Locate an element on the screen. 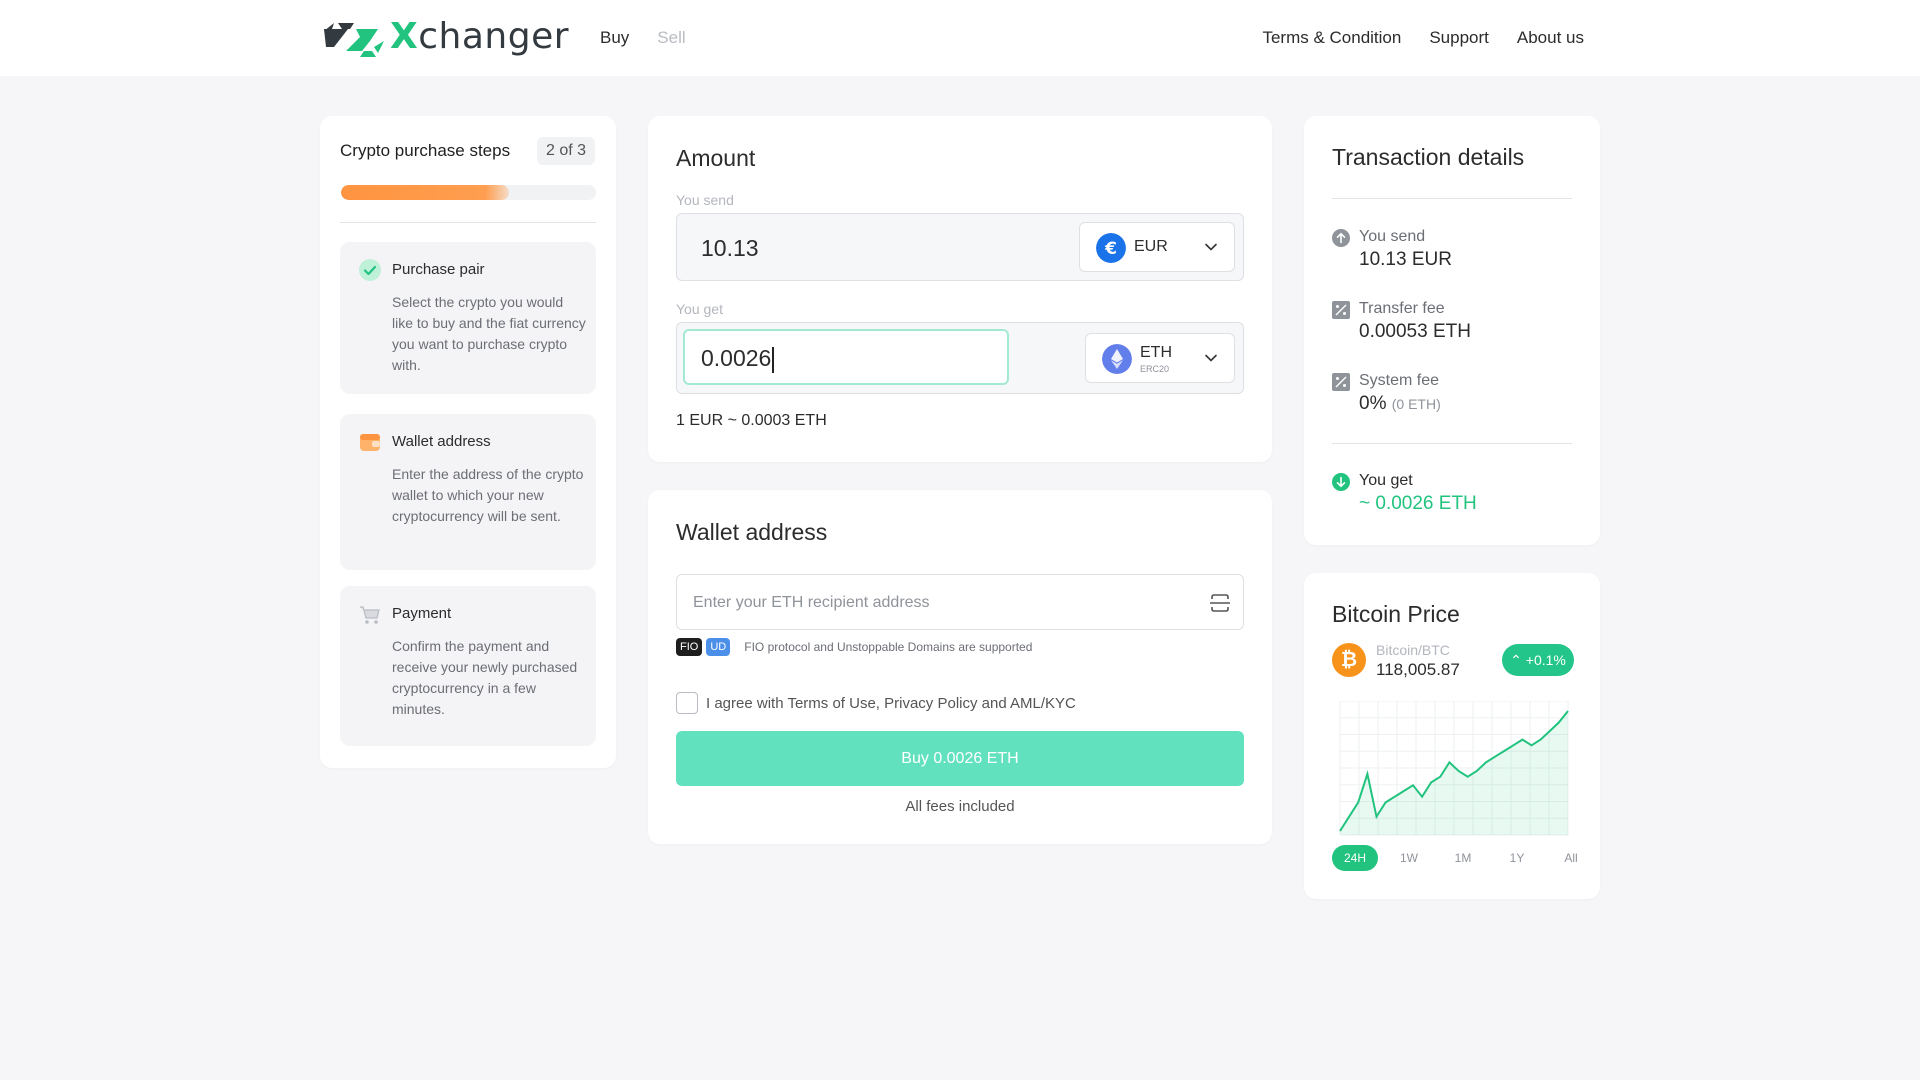 The width and height of the screenshot is (1920, 1080). fees-note: All fees included is located at coordinates (960, 806).